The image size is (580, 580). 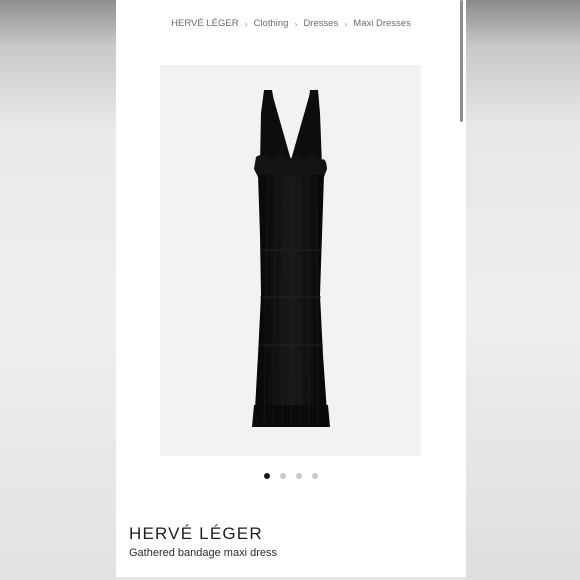 I want to click on image-carousel-indicator, so click(x=291, y=476).